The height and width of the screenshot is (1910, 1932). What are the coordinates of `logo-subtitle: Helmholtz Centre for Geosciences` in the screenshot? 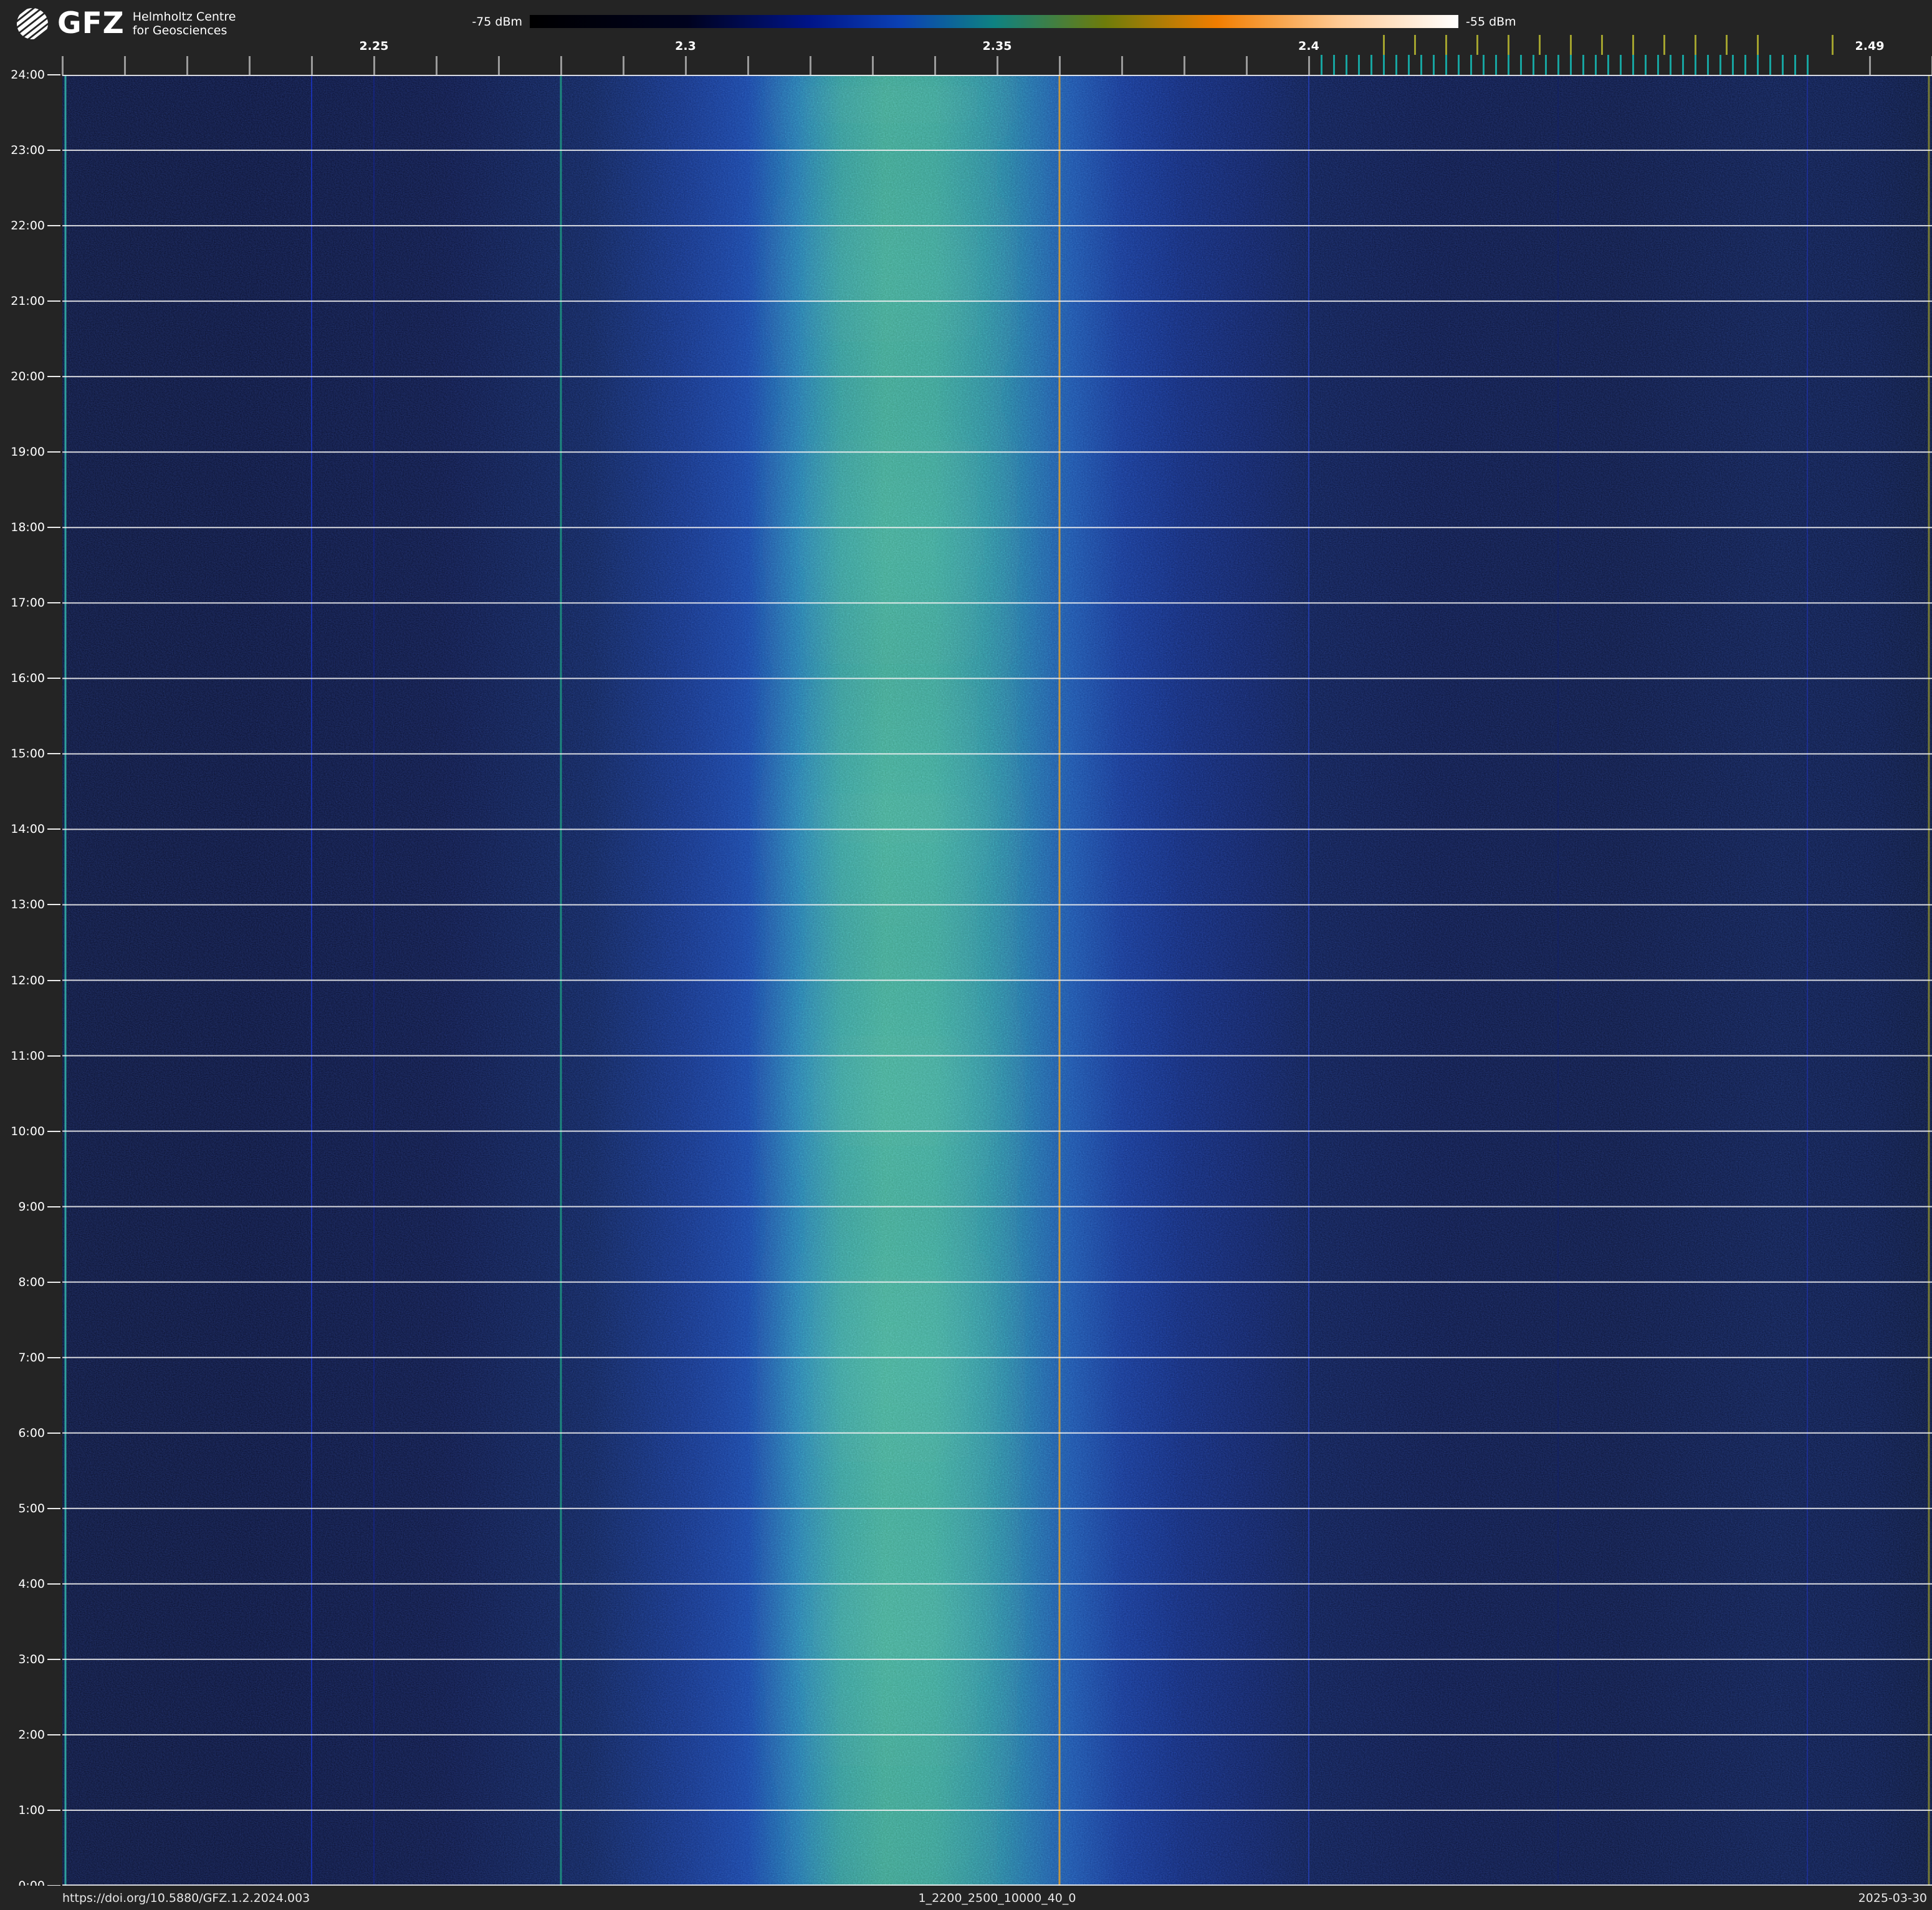 It's located at (184, 23).